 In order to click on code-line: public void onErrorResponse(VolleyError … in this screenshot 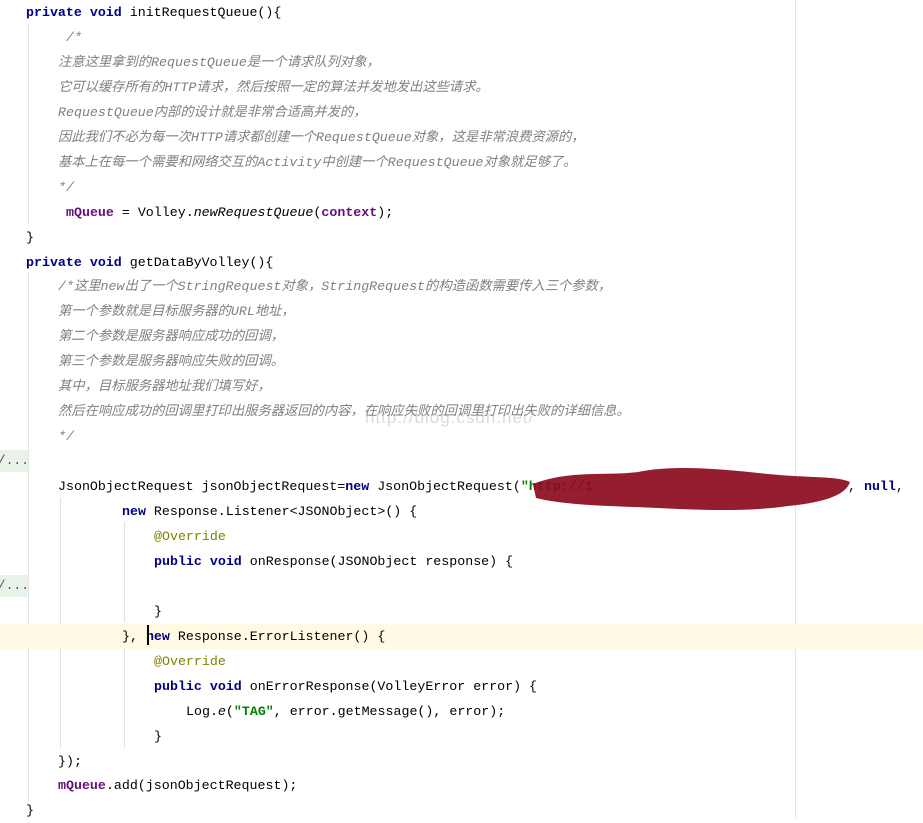, I will do `click(461, 686)`.